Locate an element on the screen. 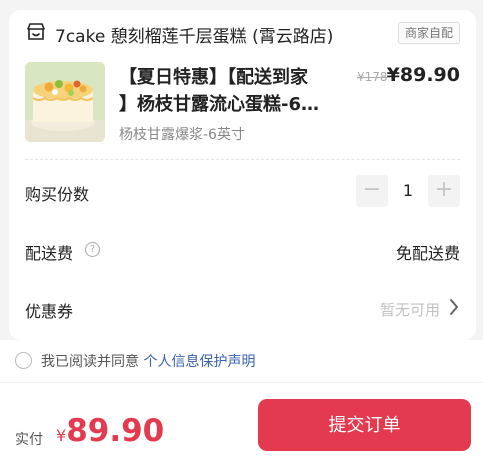  chevron-right-icon is located at coordinates (454, 307).